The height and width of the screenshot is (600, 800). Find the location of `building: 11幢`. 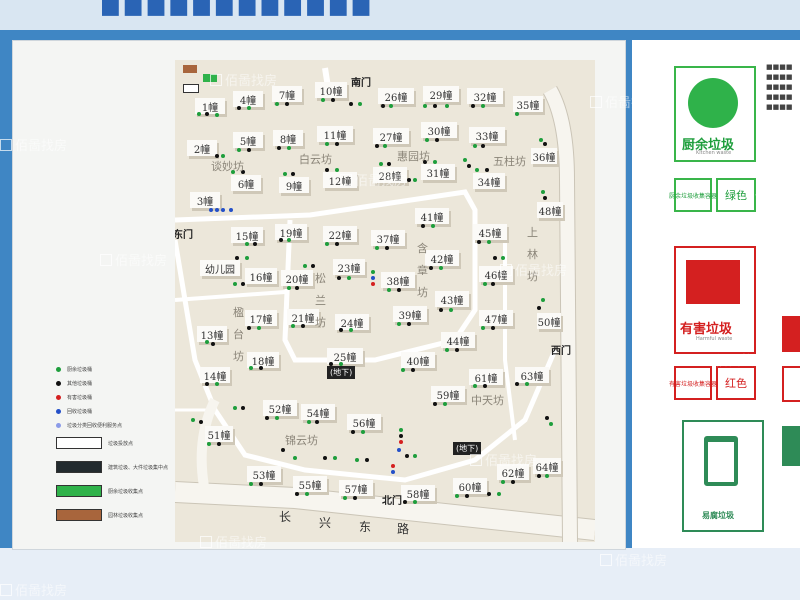

building: 11幢 is located at coordinates (335, 134).